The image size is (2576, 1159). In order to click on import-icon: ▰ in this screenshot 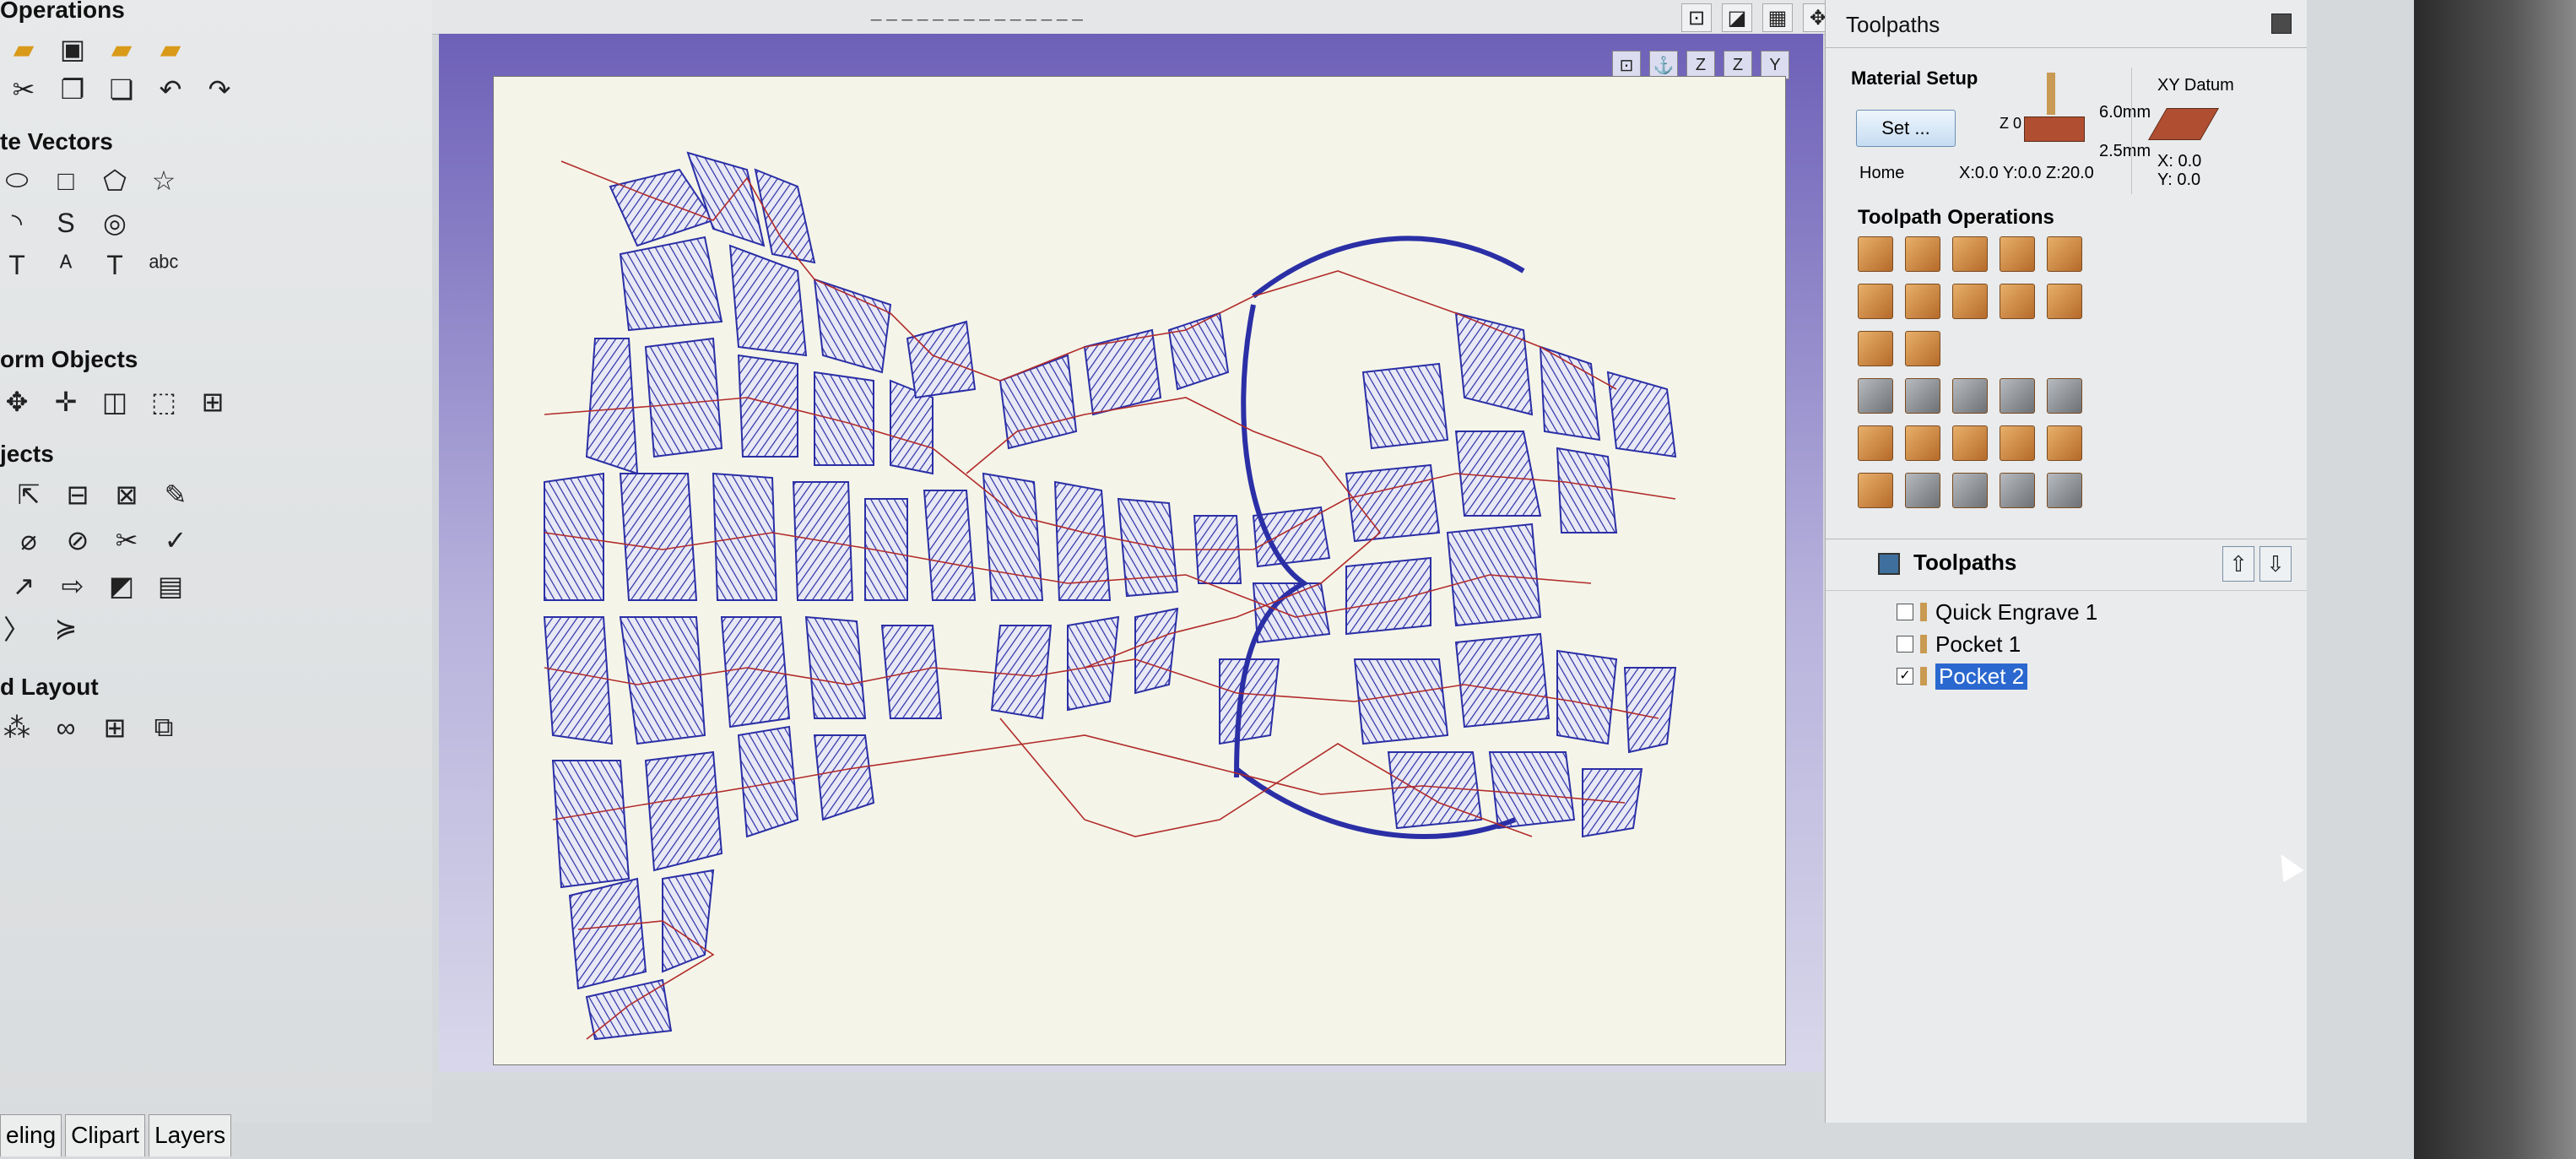, I will do `click(170, 49)`.